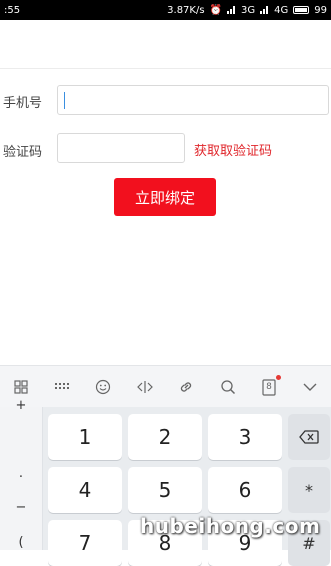 The image size is (331, 566). Describe the element at coordinates (186, 10) in the screenshot. I see `network-speed: 3.87K/s` at that location.